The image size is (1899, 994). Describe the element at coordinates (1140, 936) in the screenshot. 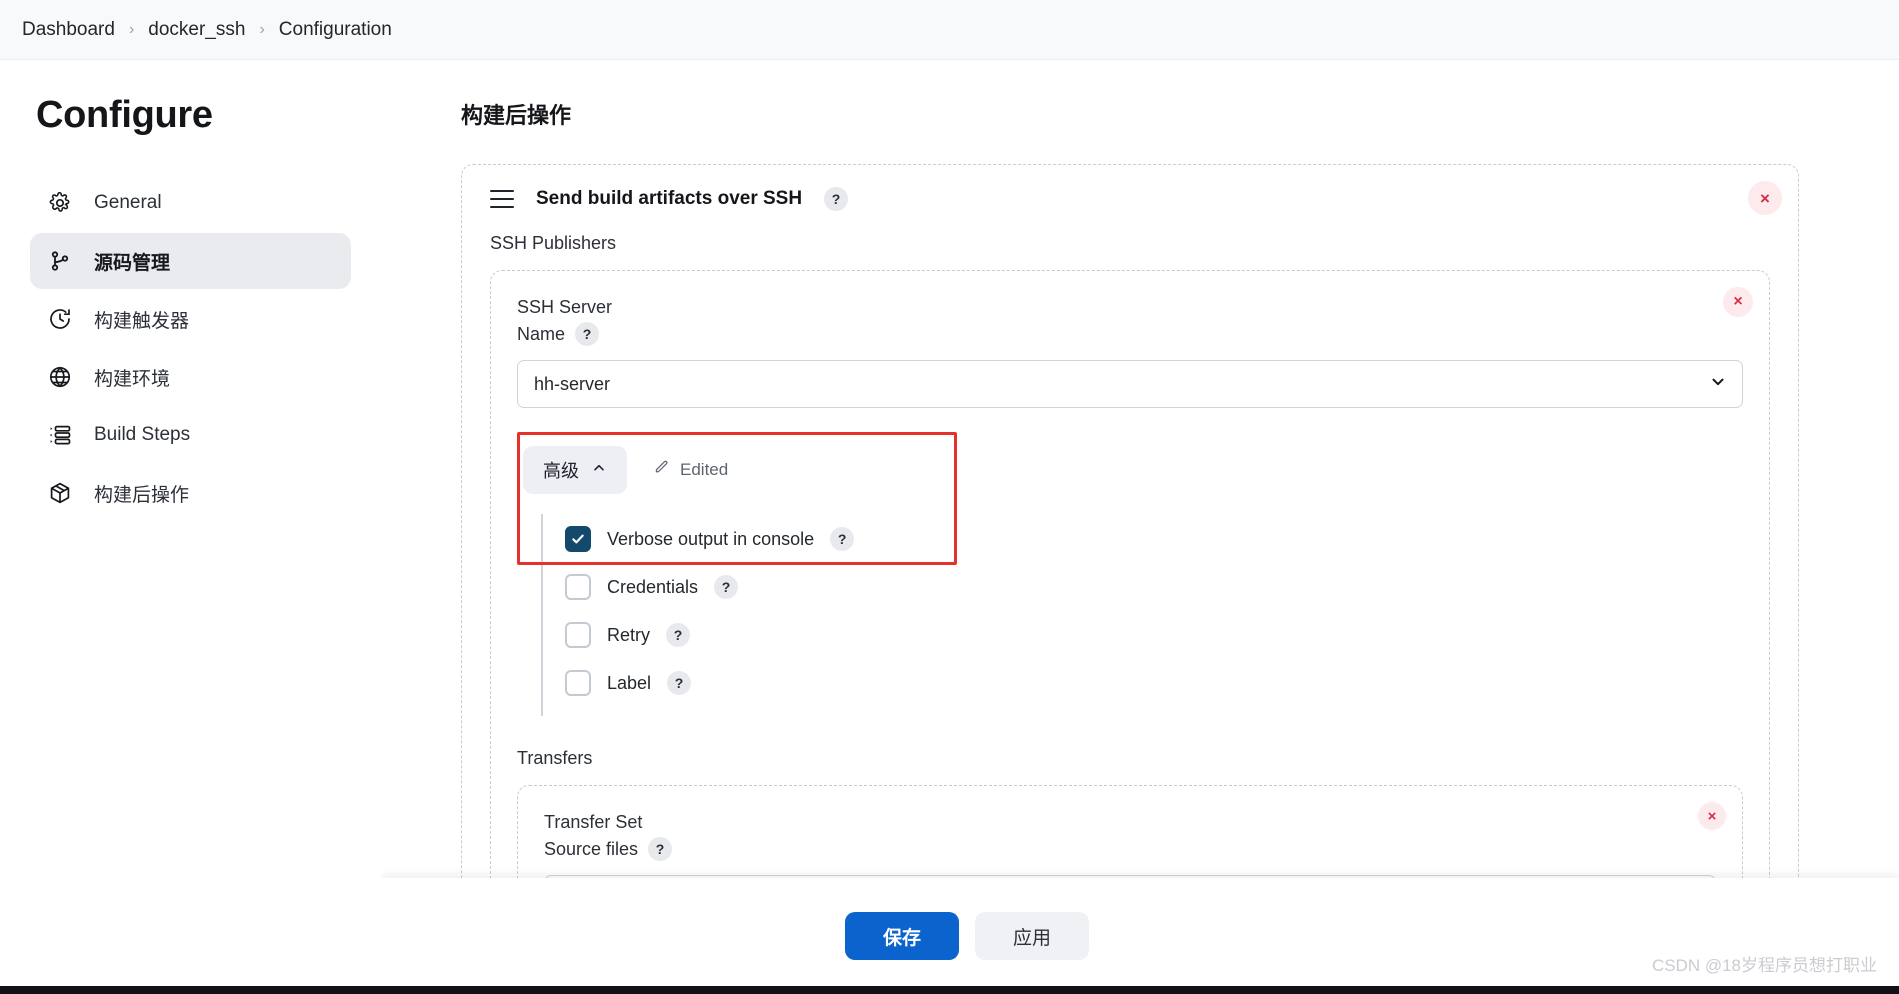

I see `form-footer: 保存 应用` at that location.